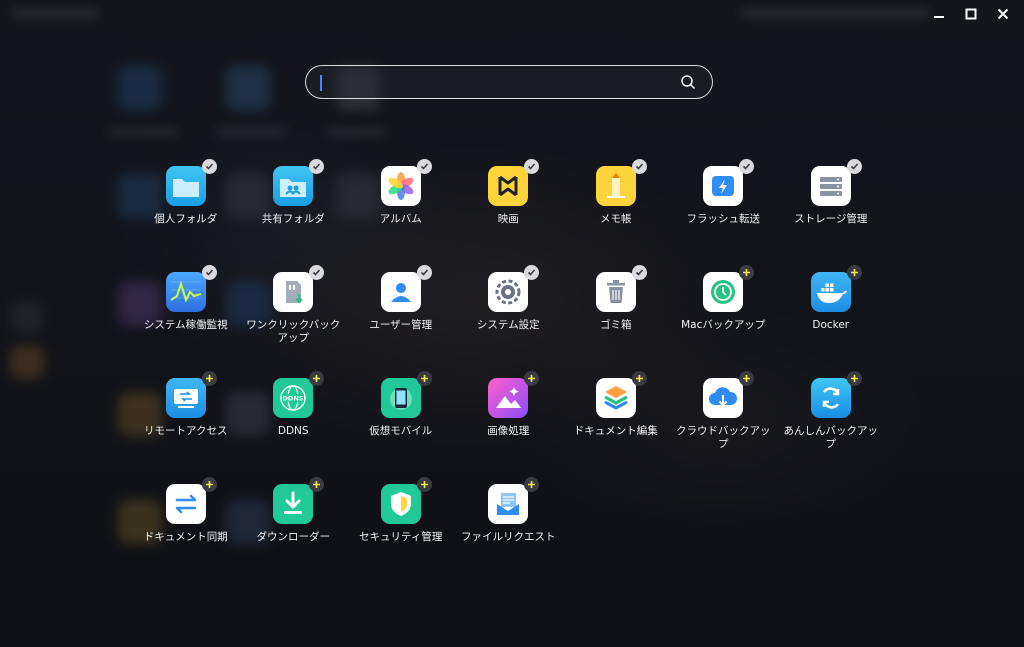 This screenshot has height=647, width=1024. What do you see at coordinates (831, 325) in the screenshot?
I see `app-label: Docker` at bounding box center [831, 325].